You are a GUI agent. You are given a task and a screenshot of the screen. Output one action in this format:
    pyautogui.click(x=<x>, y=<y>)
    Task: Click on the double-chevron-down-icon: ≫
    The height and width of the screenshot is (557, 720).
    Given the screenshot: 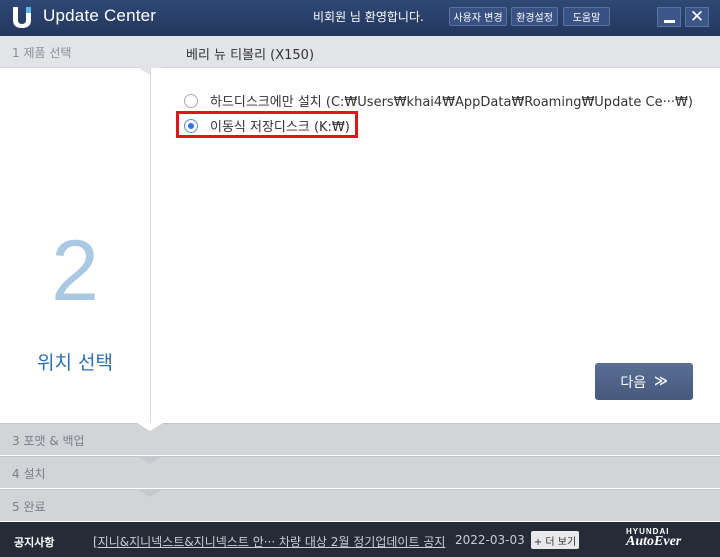 What is the action you would take?
    pyautogui.click(x=661, y=381)
    